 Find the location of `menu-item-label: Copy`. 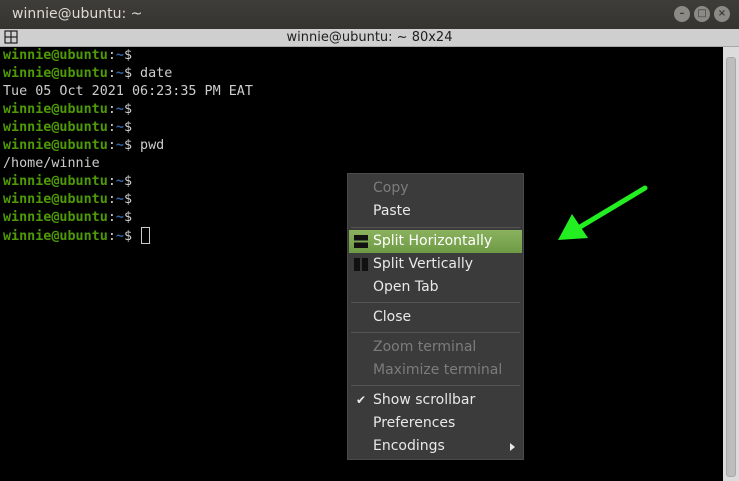

menu-item-label: Copy is located at coordinates (391, 188).